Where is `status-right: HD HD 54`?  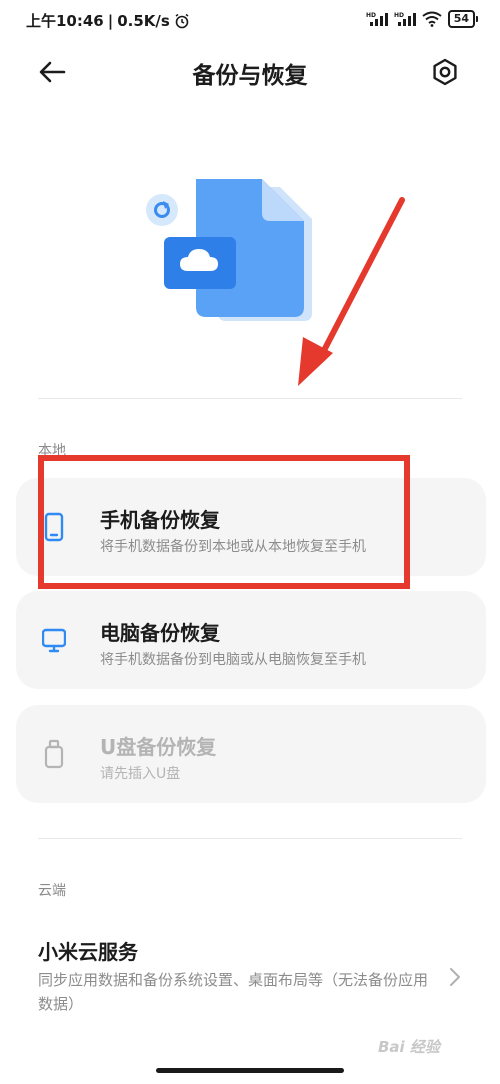 status-right: HD HD 54 is located at coordinates (422, 19).